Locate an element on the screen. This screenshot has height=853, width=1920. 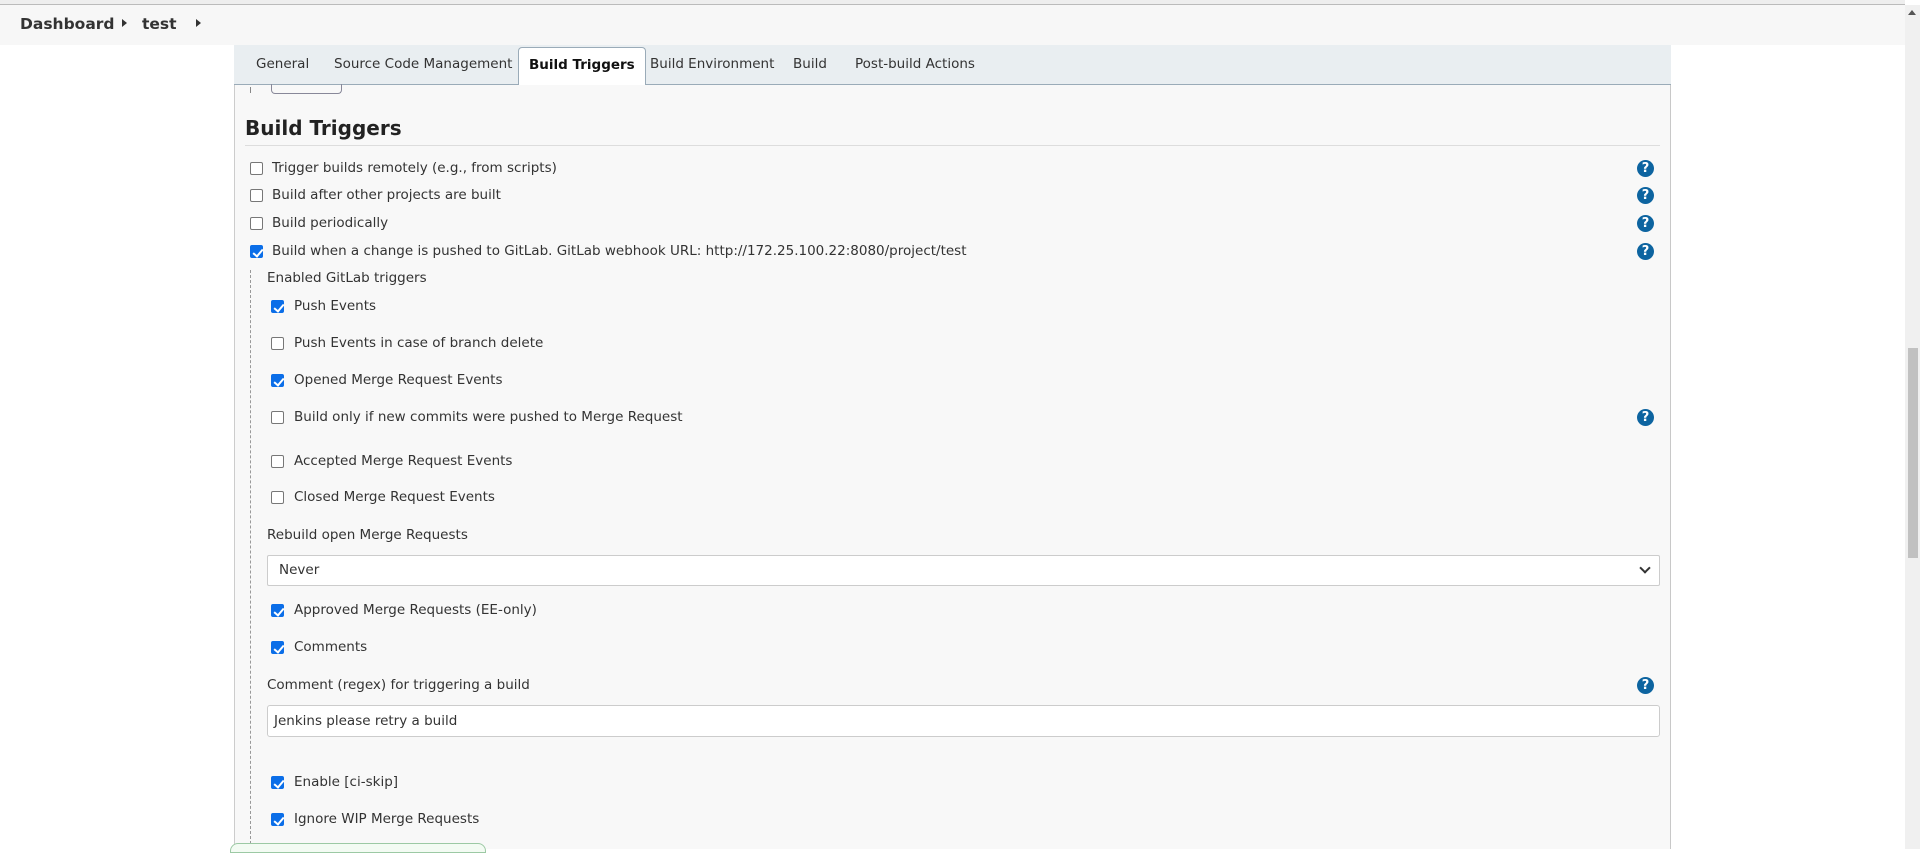
breadcrumb-bar: Dashboard test is located at coordinates (952, 25).